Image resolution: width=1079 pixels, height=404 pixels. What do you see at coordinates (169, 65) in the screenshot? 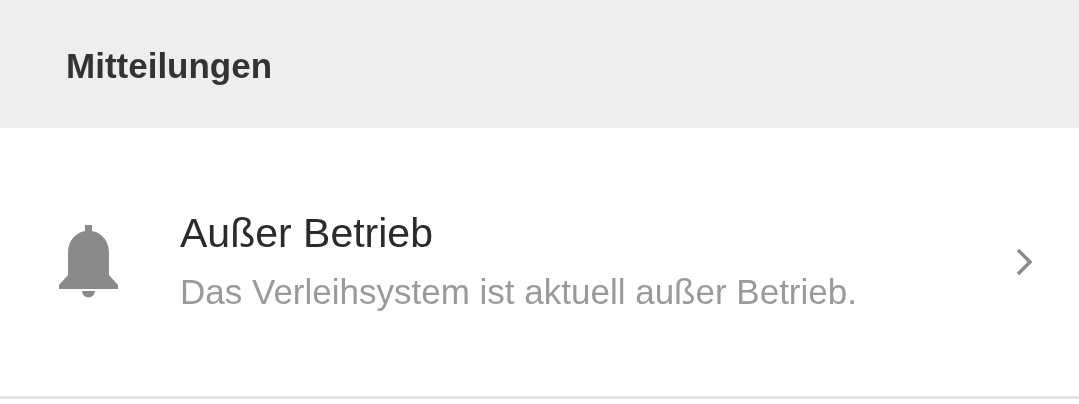
I see `section-title: Mitteilungen` at bounding box center [169, 65].